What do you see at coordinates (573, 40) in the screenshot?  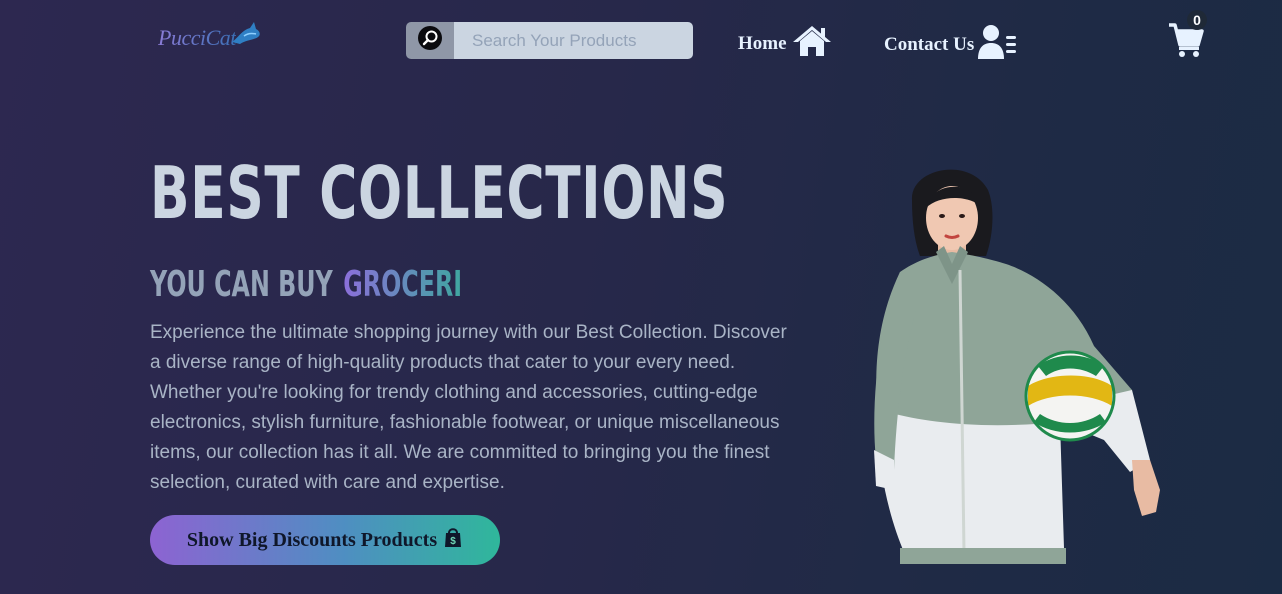 I see `search-input` at bounding box center [573, 40].